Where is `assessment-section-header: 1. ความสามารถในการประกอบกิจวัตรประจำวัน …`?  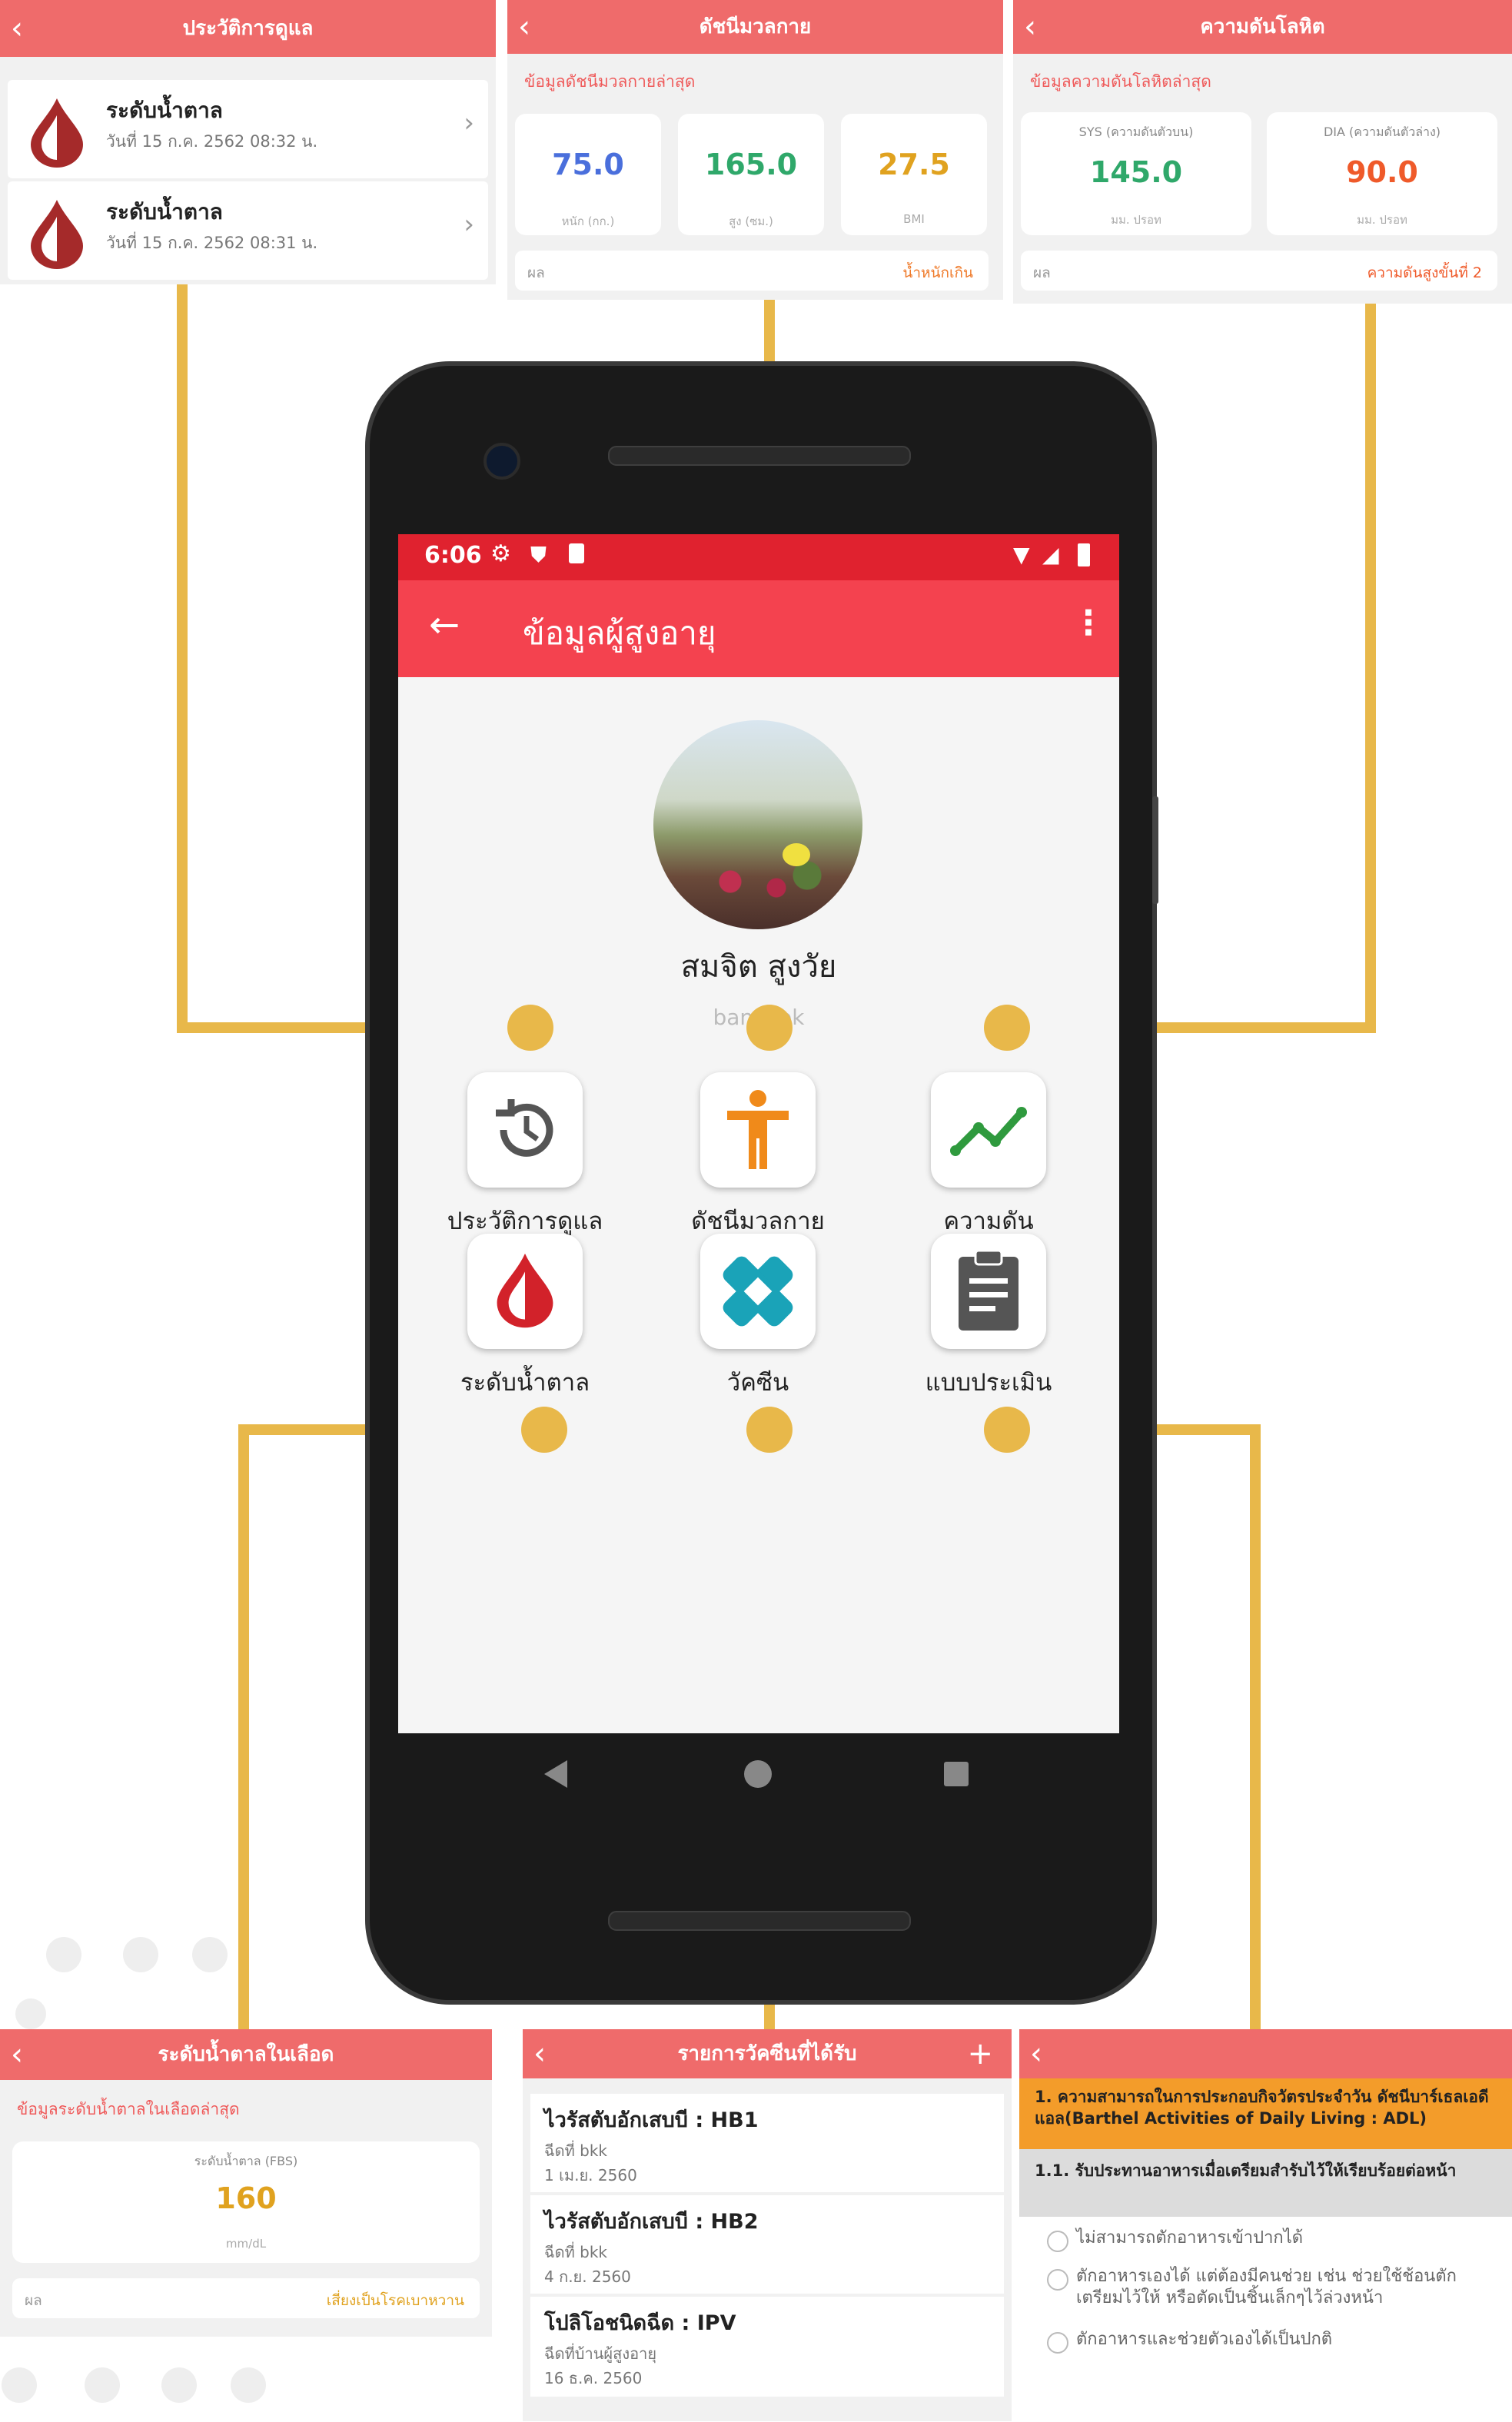 assessment-section-header: 1. ความสามารถในการประกอบกิจวัตรประจำวัน … is located at coordinates (1265, 2113).